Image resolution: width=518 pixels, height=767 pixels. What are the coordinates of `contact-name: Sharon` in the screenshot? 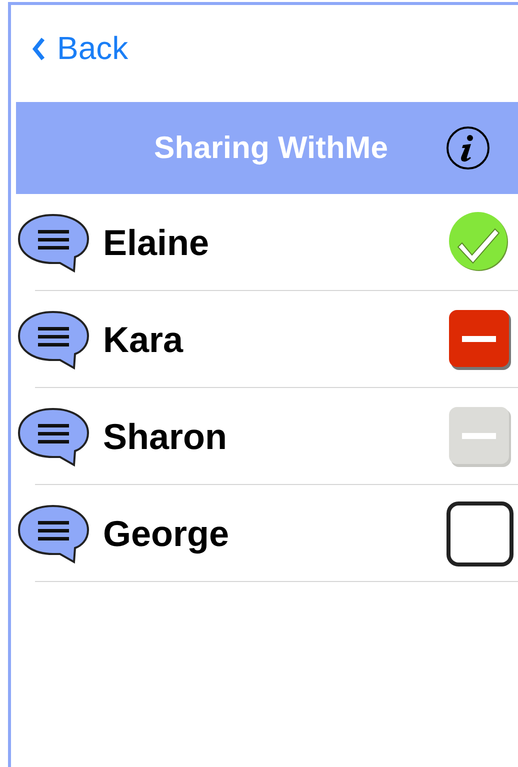 It's located at (165, 437).